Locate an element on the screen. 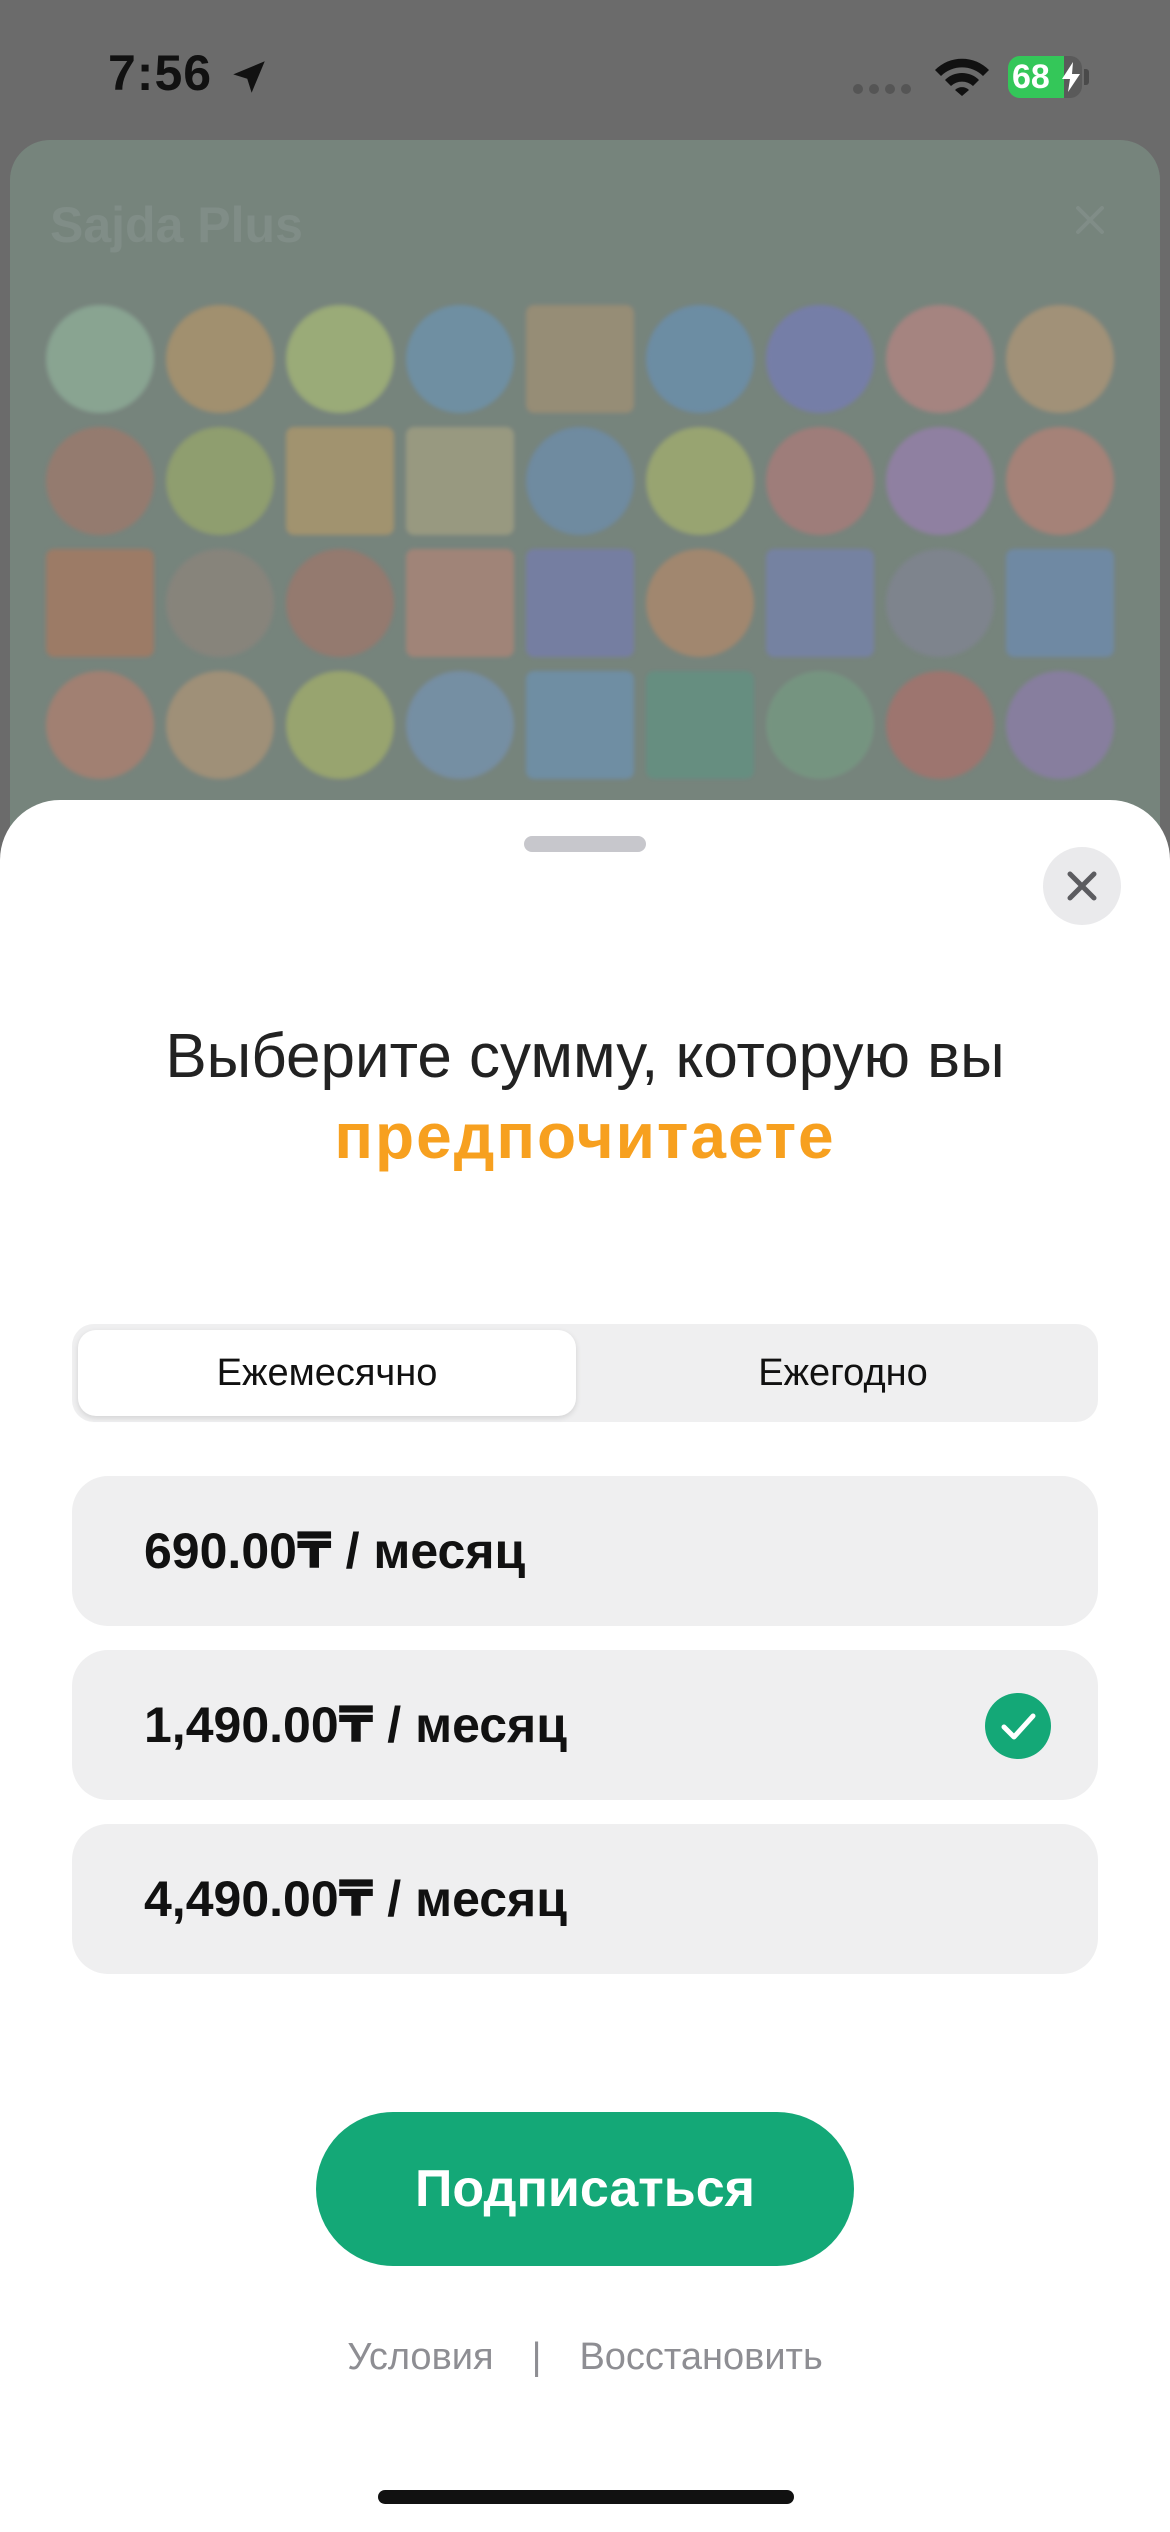  sheet-heading: Выберите сумму, которую вы предпочитаете is located at coordinates (585, 1097).